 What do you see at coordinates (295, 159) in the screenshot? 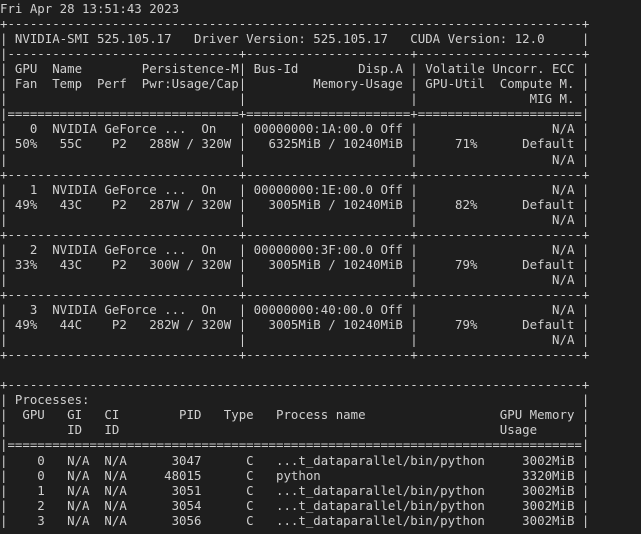
I see `gpu-0-line-3: | | | N/A |` at bounding box center [295, 159].